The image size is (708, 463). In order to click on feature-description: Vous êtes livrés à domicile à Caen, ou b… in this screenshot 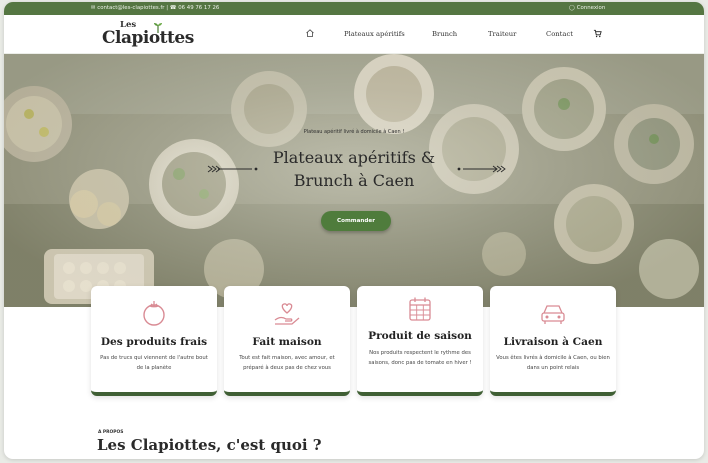, I will do `click(553, 363)`.